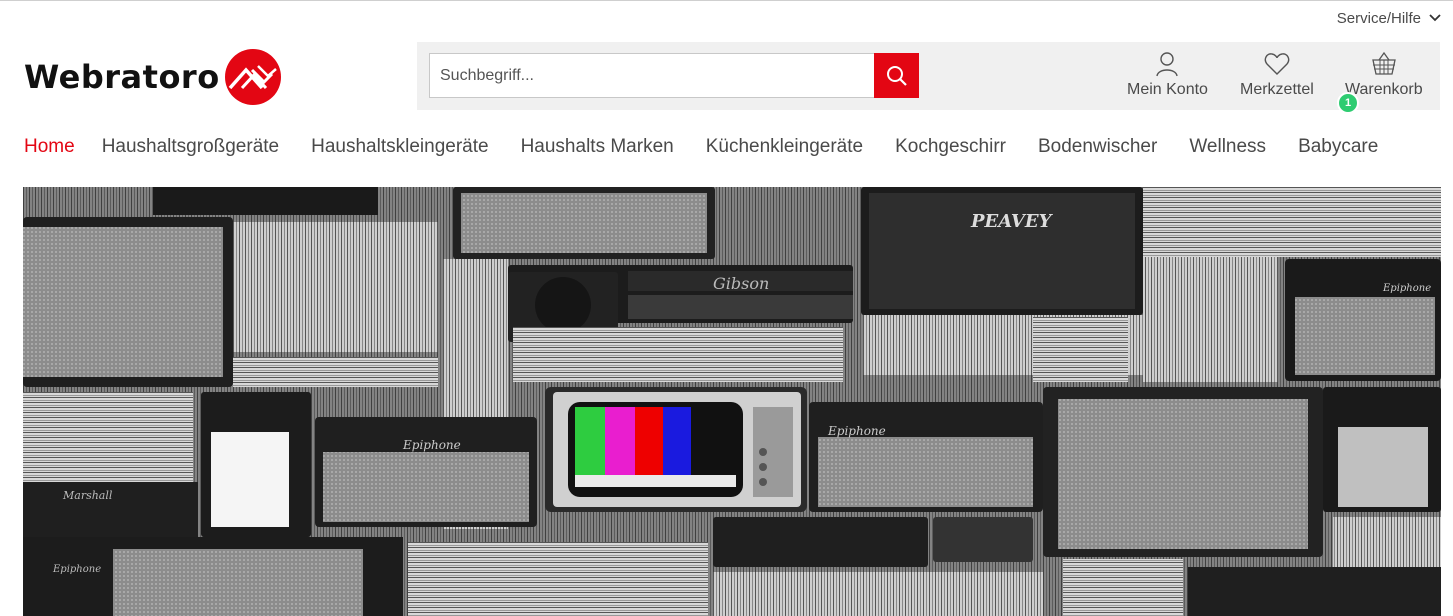 The image size is (1453, 616). I want to click on brand-name: Webratoro, so click(122, 77).